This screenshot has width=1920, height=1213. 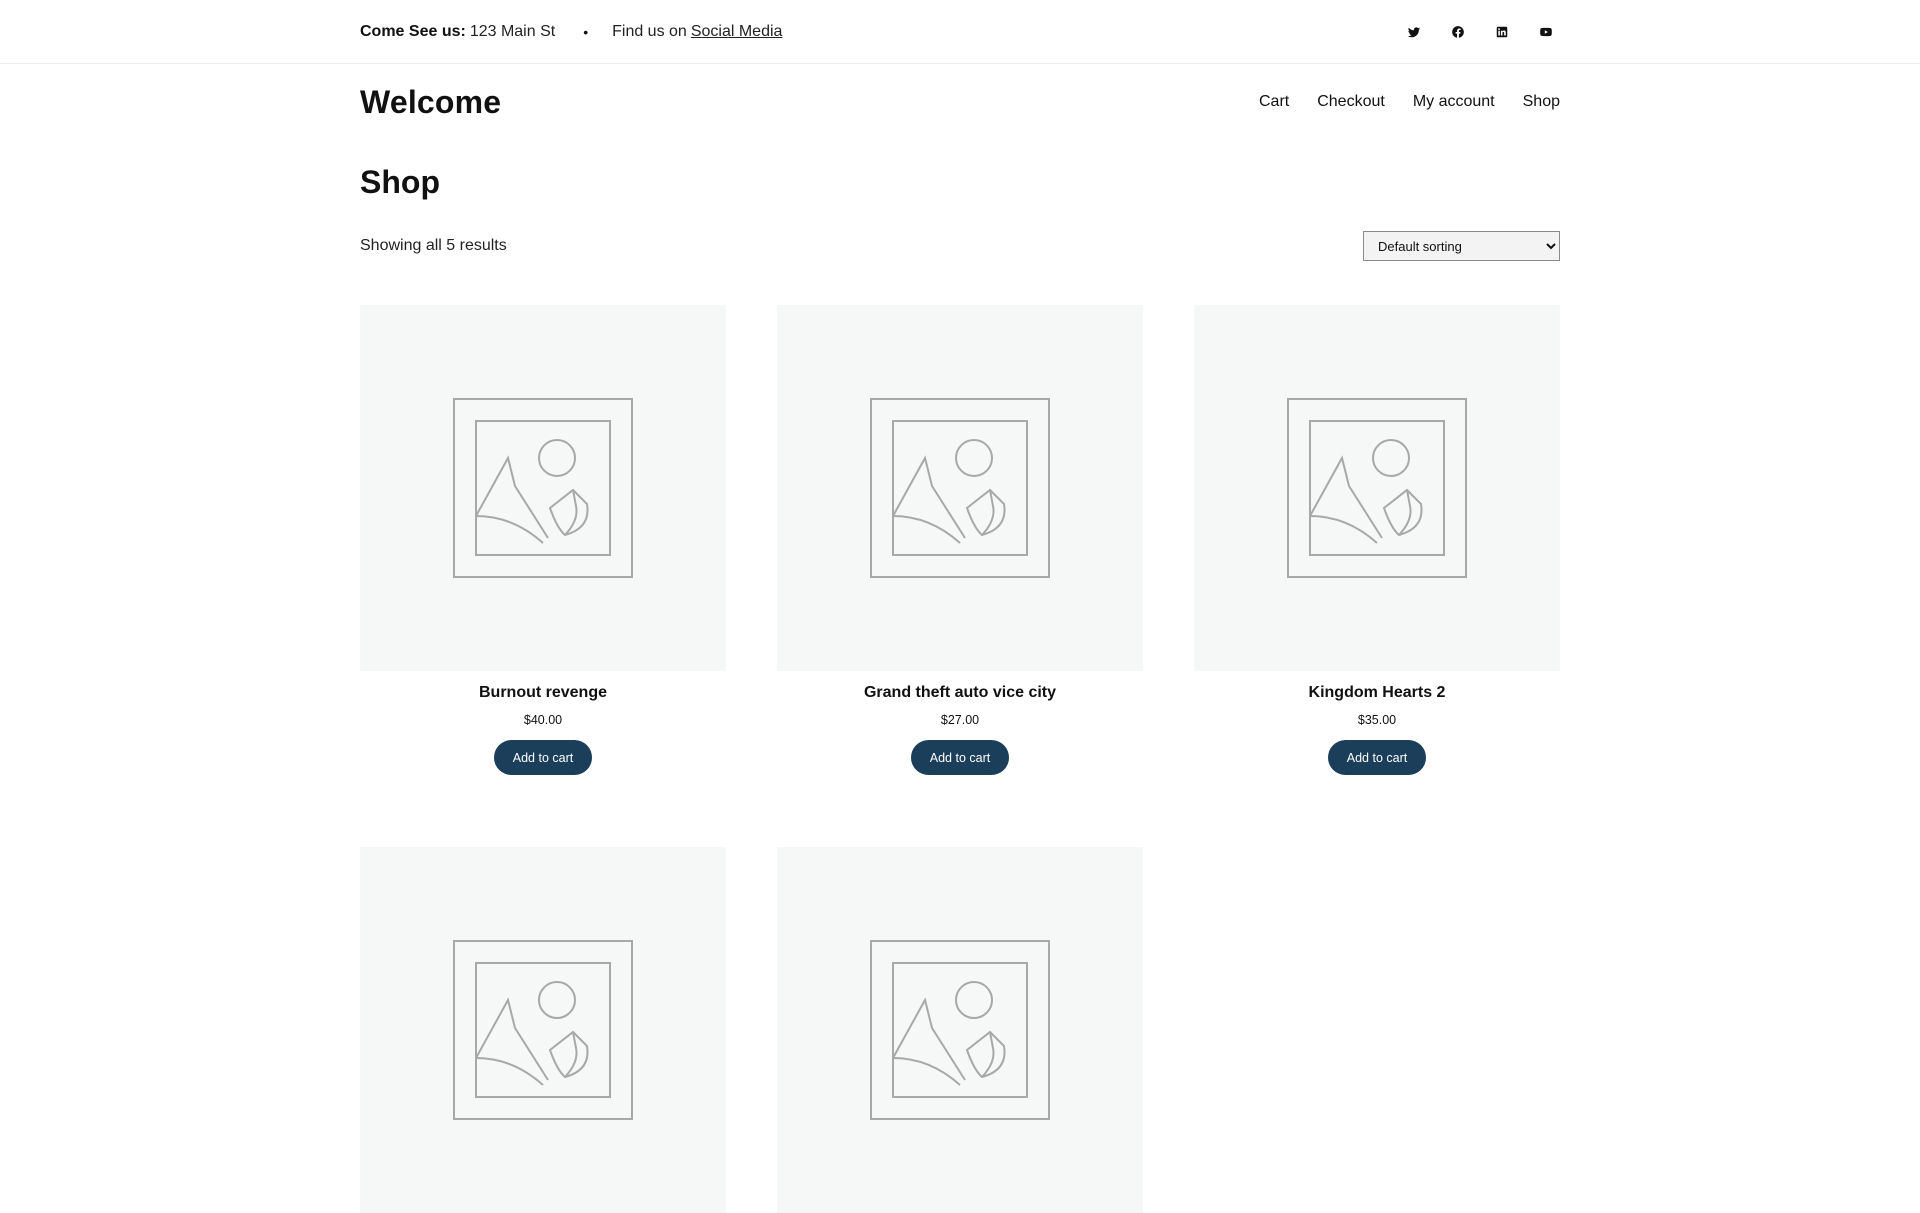 What do you see at coordinates (1541, 102) in the screenshot?
I see `nav-item-shop: Shop` at bounding box center [1541, 102].